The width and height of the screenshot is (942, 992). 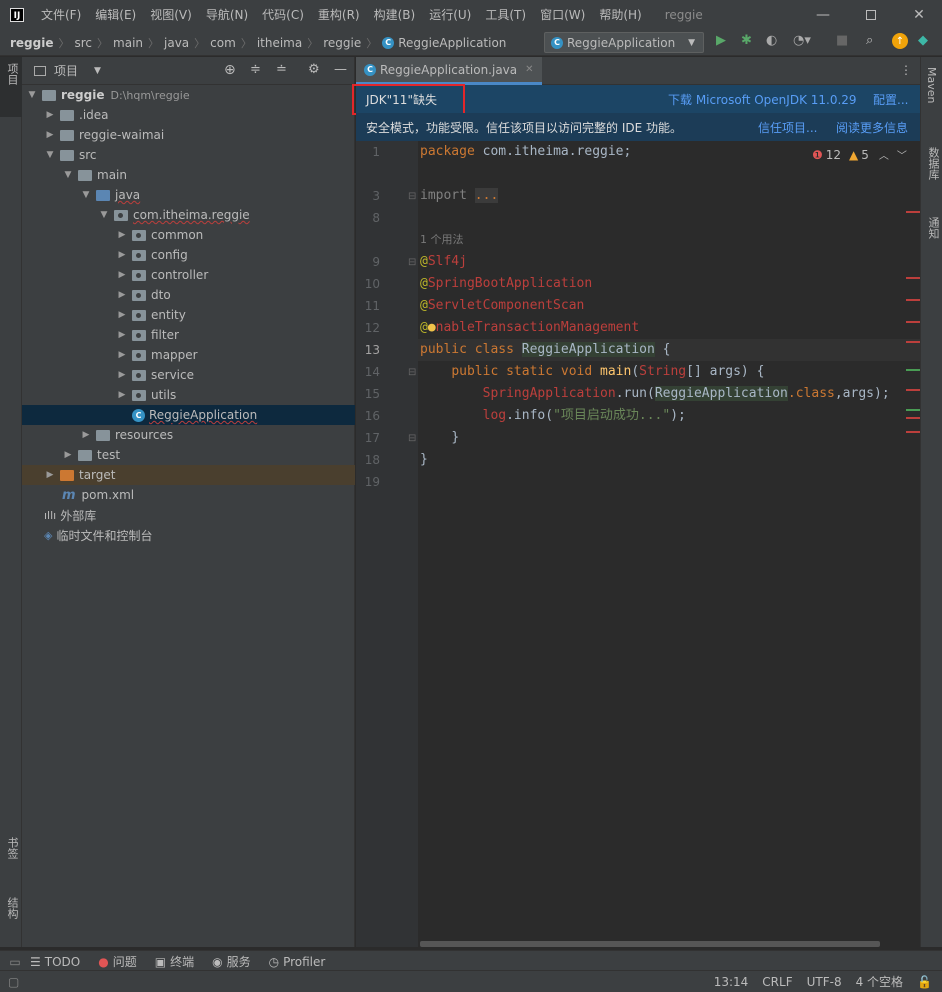 What do you see at coordinates (314, 69) in the screenshot?
I see `gear-icon: ⚙` at bounding box center [314, 69].